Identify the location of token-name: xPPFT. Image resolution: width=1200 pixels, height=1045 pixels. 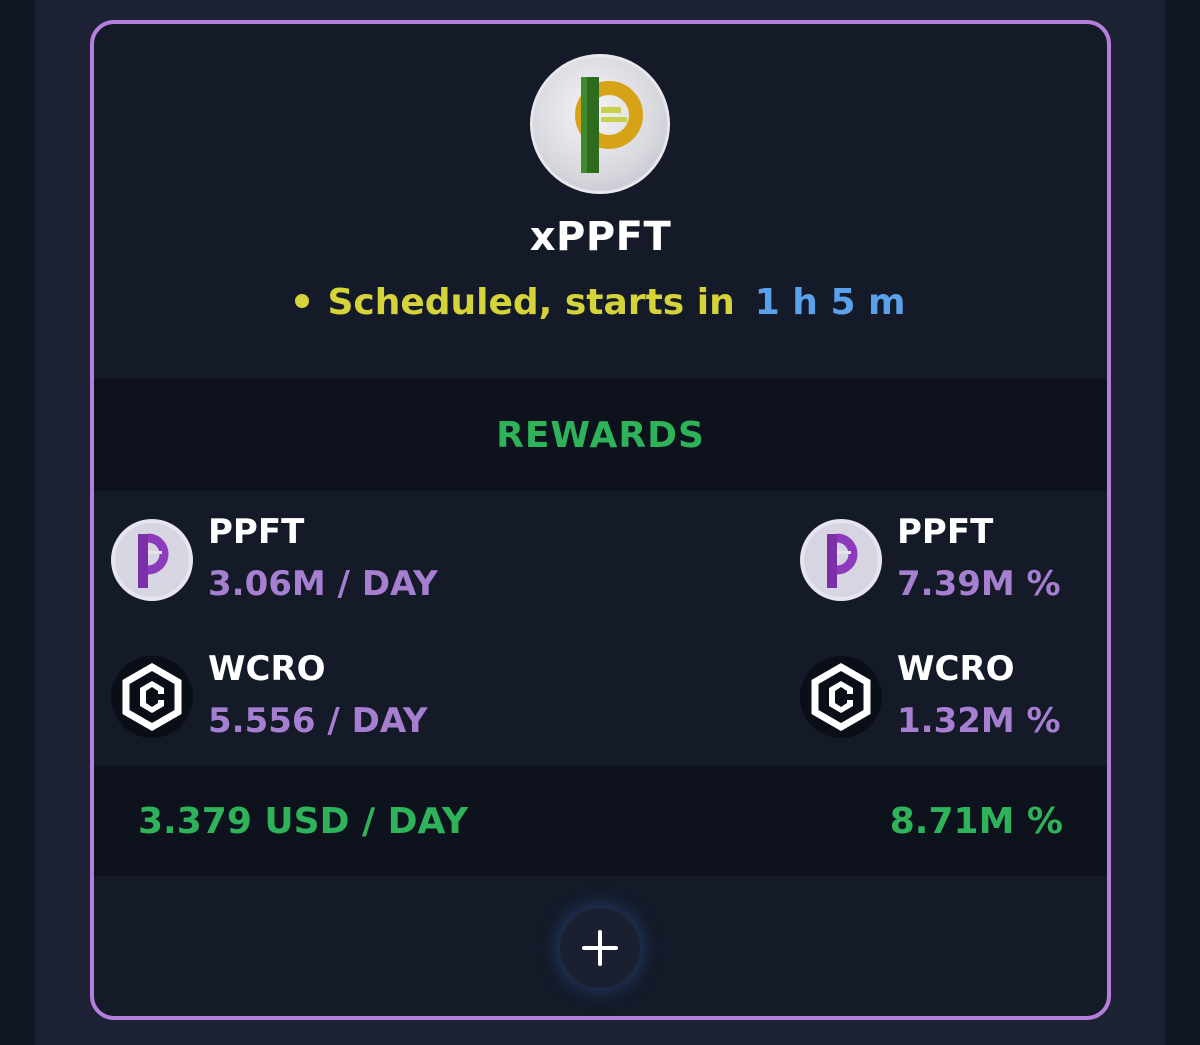
(600, 237).